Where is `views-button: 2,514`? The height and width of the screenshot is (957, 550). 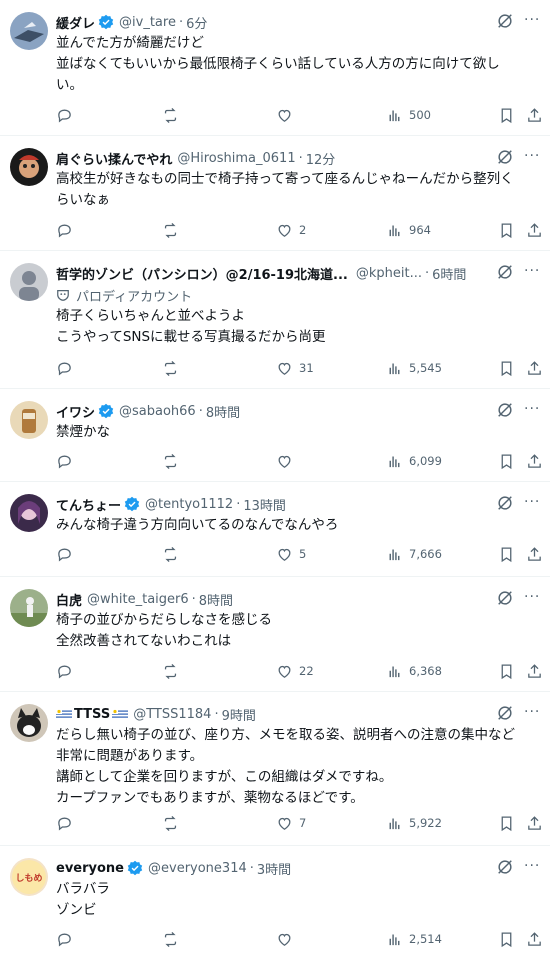
views-button: 2,514 is located at coordinates (414, 939).